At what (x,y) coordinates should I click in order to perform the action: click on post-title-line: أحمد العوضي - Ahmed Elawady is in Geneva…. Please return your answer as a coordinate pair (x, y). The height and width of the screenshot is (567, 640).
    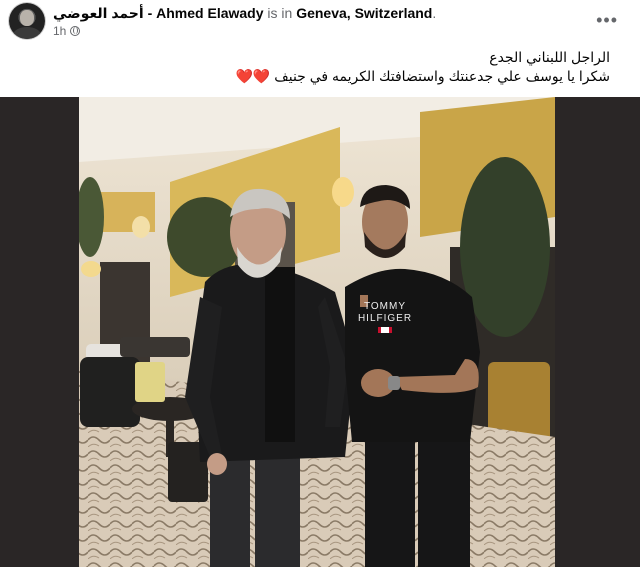
    Looking at the image, I should click on (244, 13).